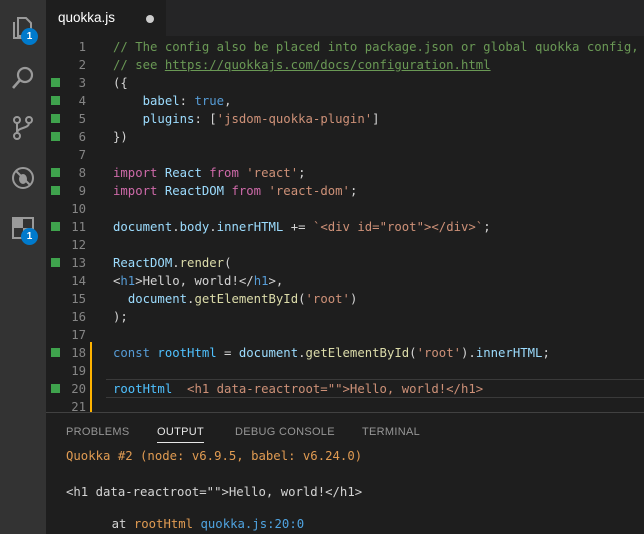 The width and height of the screenshot is (644, 534). I want to click on code-line: 10, so click(345, 209).